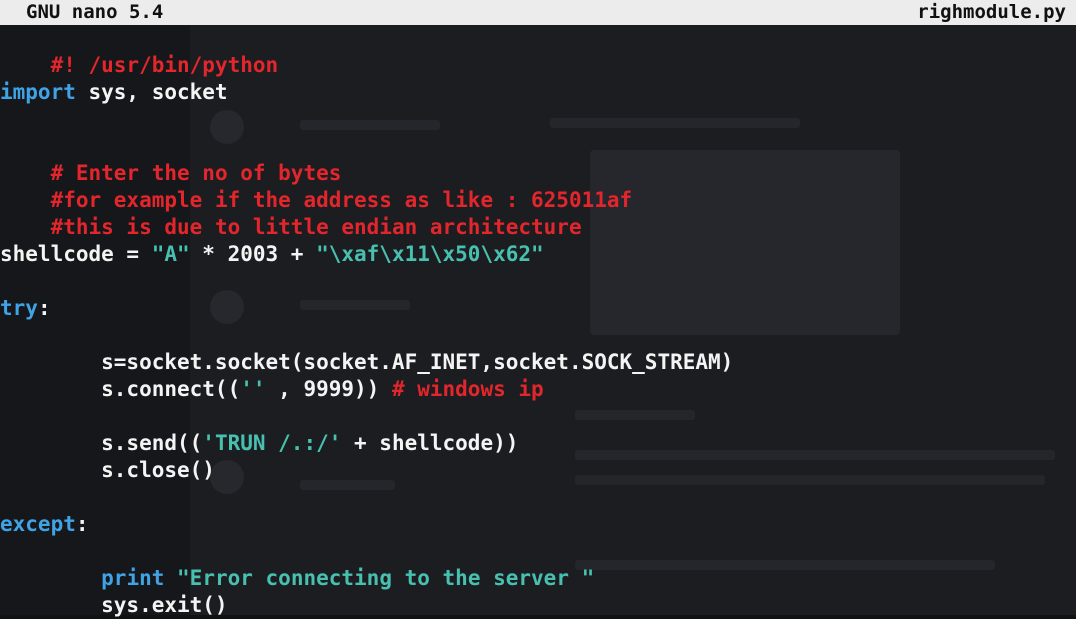  I want to click on code-line-16: s.send(('TRUN /.:/' + shellcode)), so click(259, 443).